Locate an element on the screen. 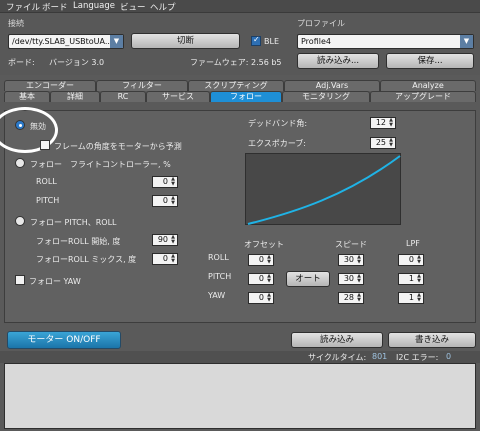 The image size is (480, 431). tab-follow: フォロー is located at coordinates (246, 96).